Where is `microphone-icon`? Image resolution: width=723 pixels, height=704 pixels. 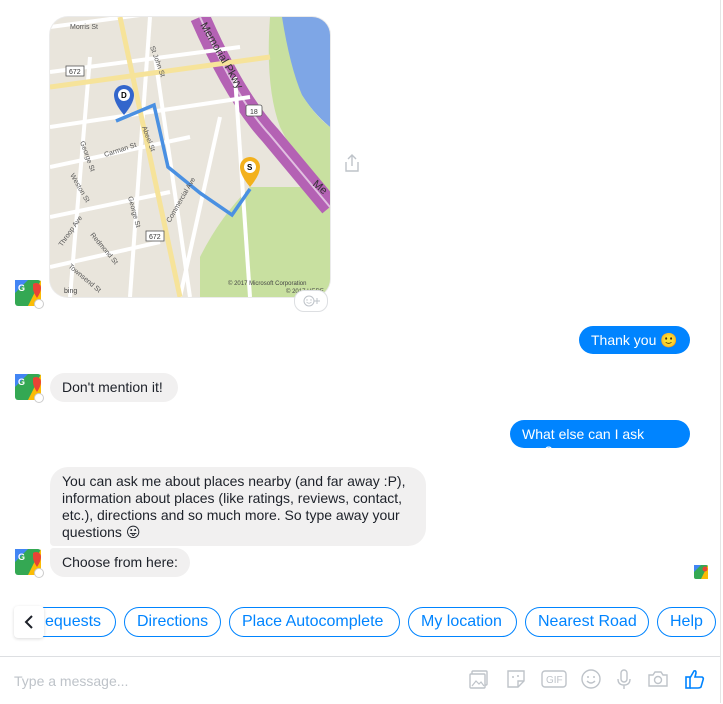 microphone-icon is located at coordinates (624, 679).